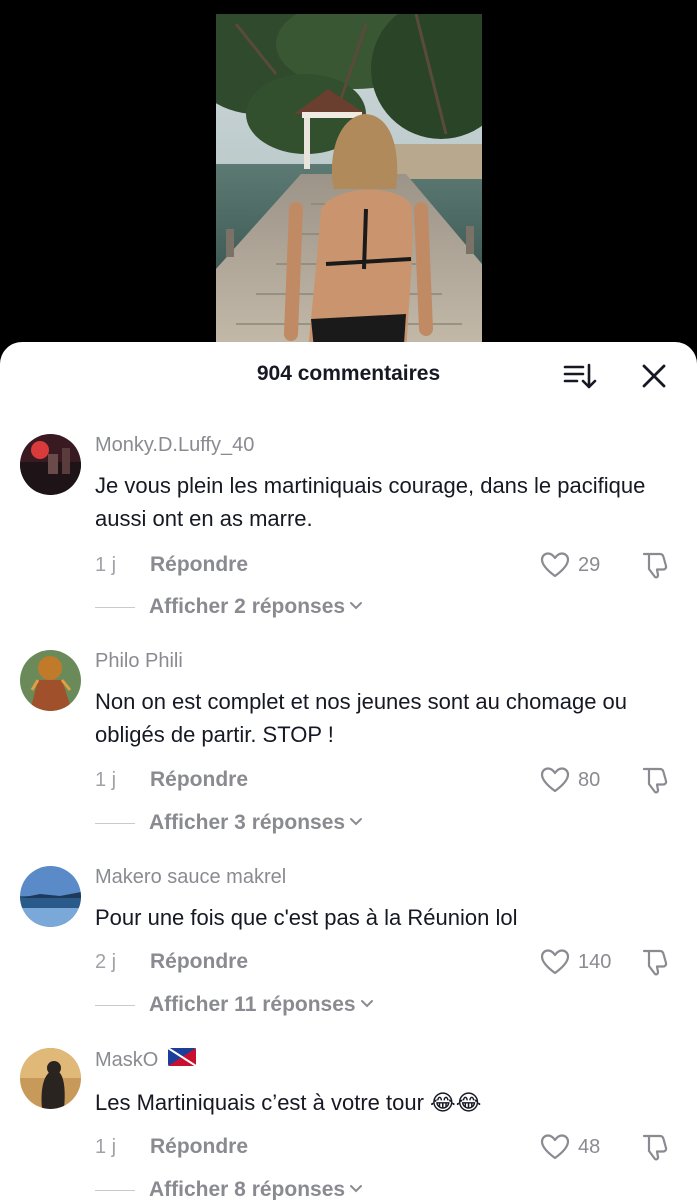  Describe the element at coordinates (348, 374) in the screenshot. I see `sheet-header: 904 commentaires` at that location.